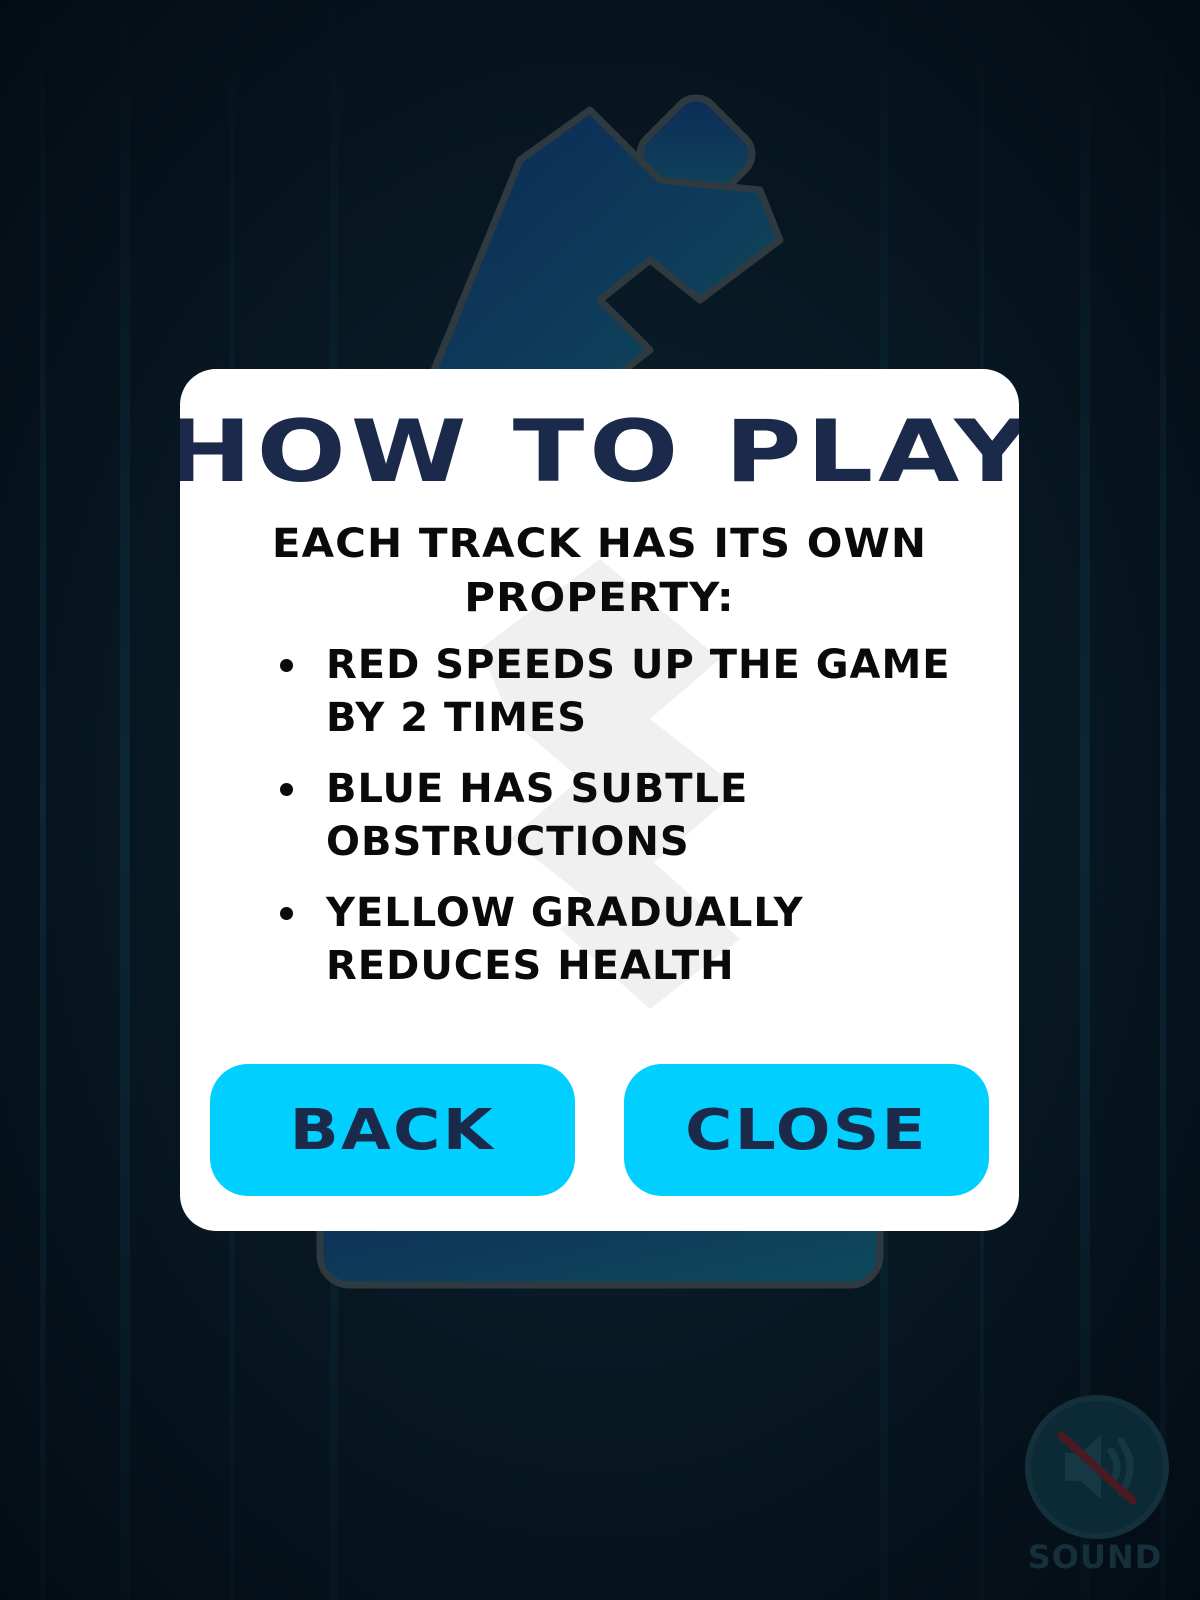  What do you see at coordinates (1095, 1557) in the screenshot?
I see `sound-label: SOUND` at bounding box center [1095, 1557].